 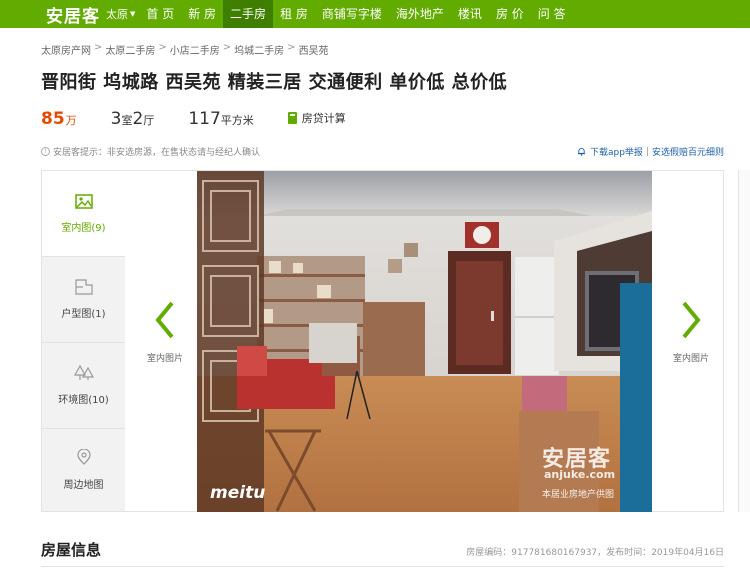 What do you see at coordinates (157, 153) in the screenshot?
I see `tip-text: 安居客提示：非安选房源，在售状态请与经纪人确认` at bounding box center [157, 153].